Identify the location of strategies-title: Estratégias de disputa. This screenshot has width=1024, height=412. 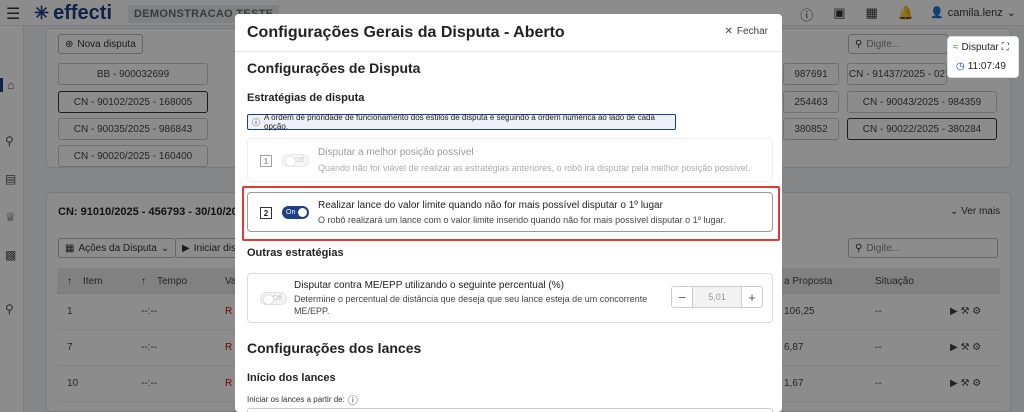
(306, 98).